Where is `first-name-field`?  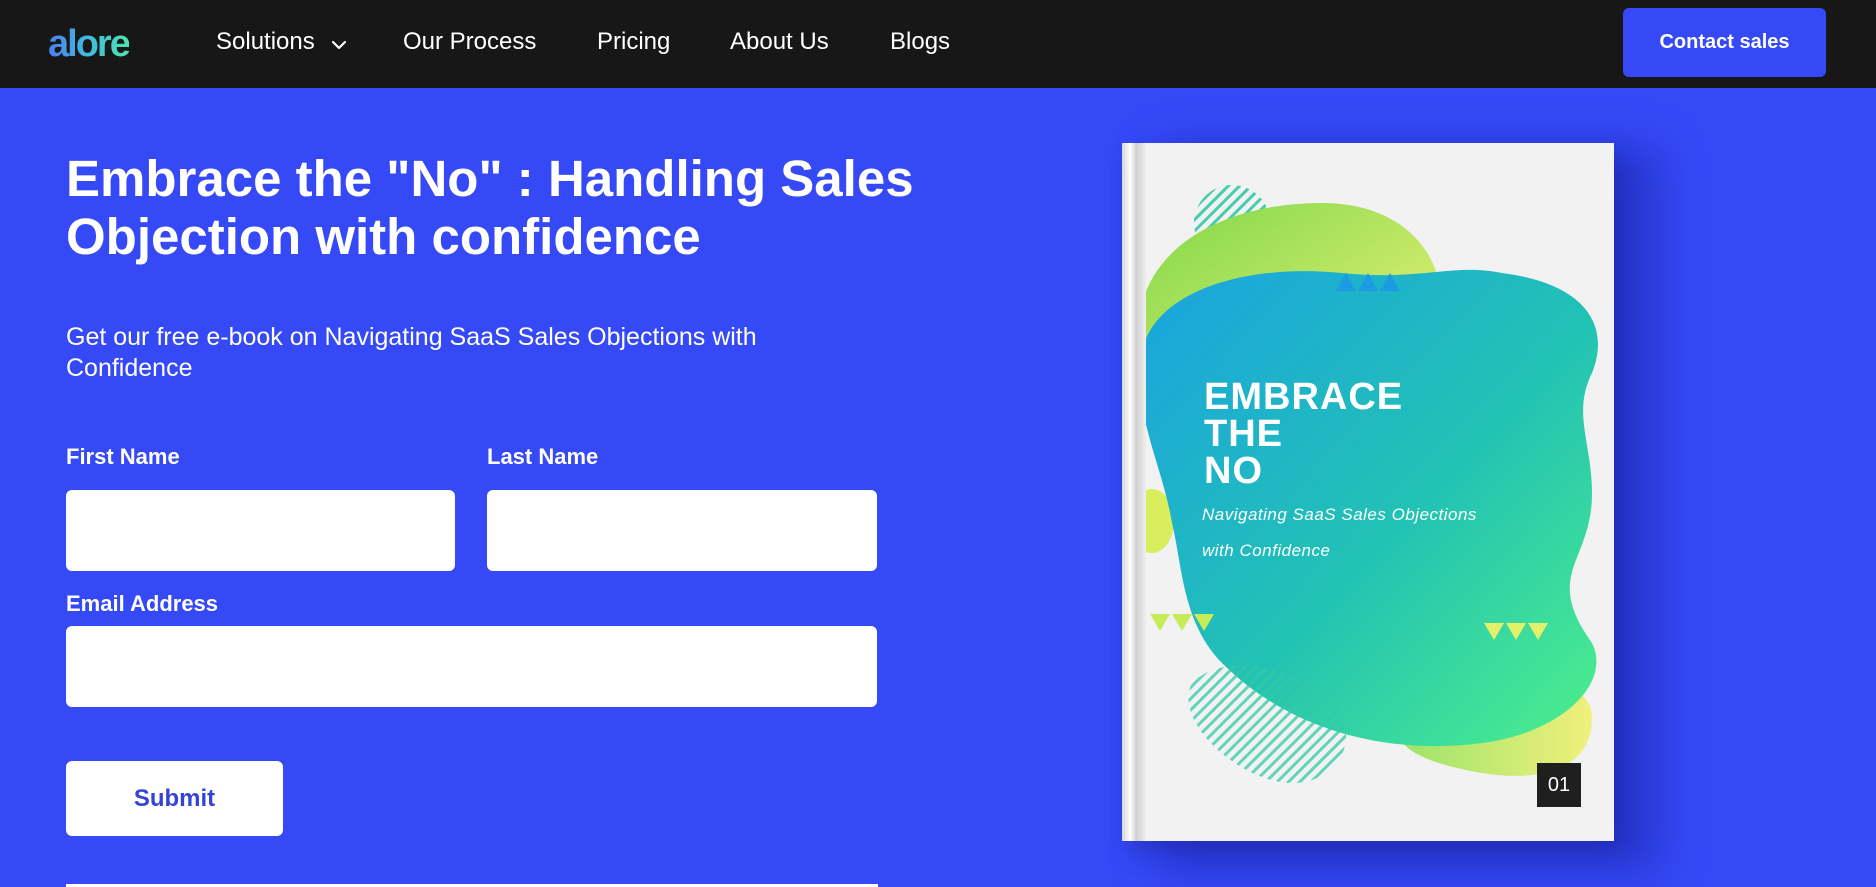
first-name-field is located at coordinates (260, 530).